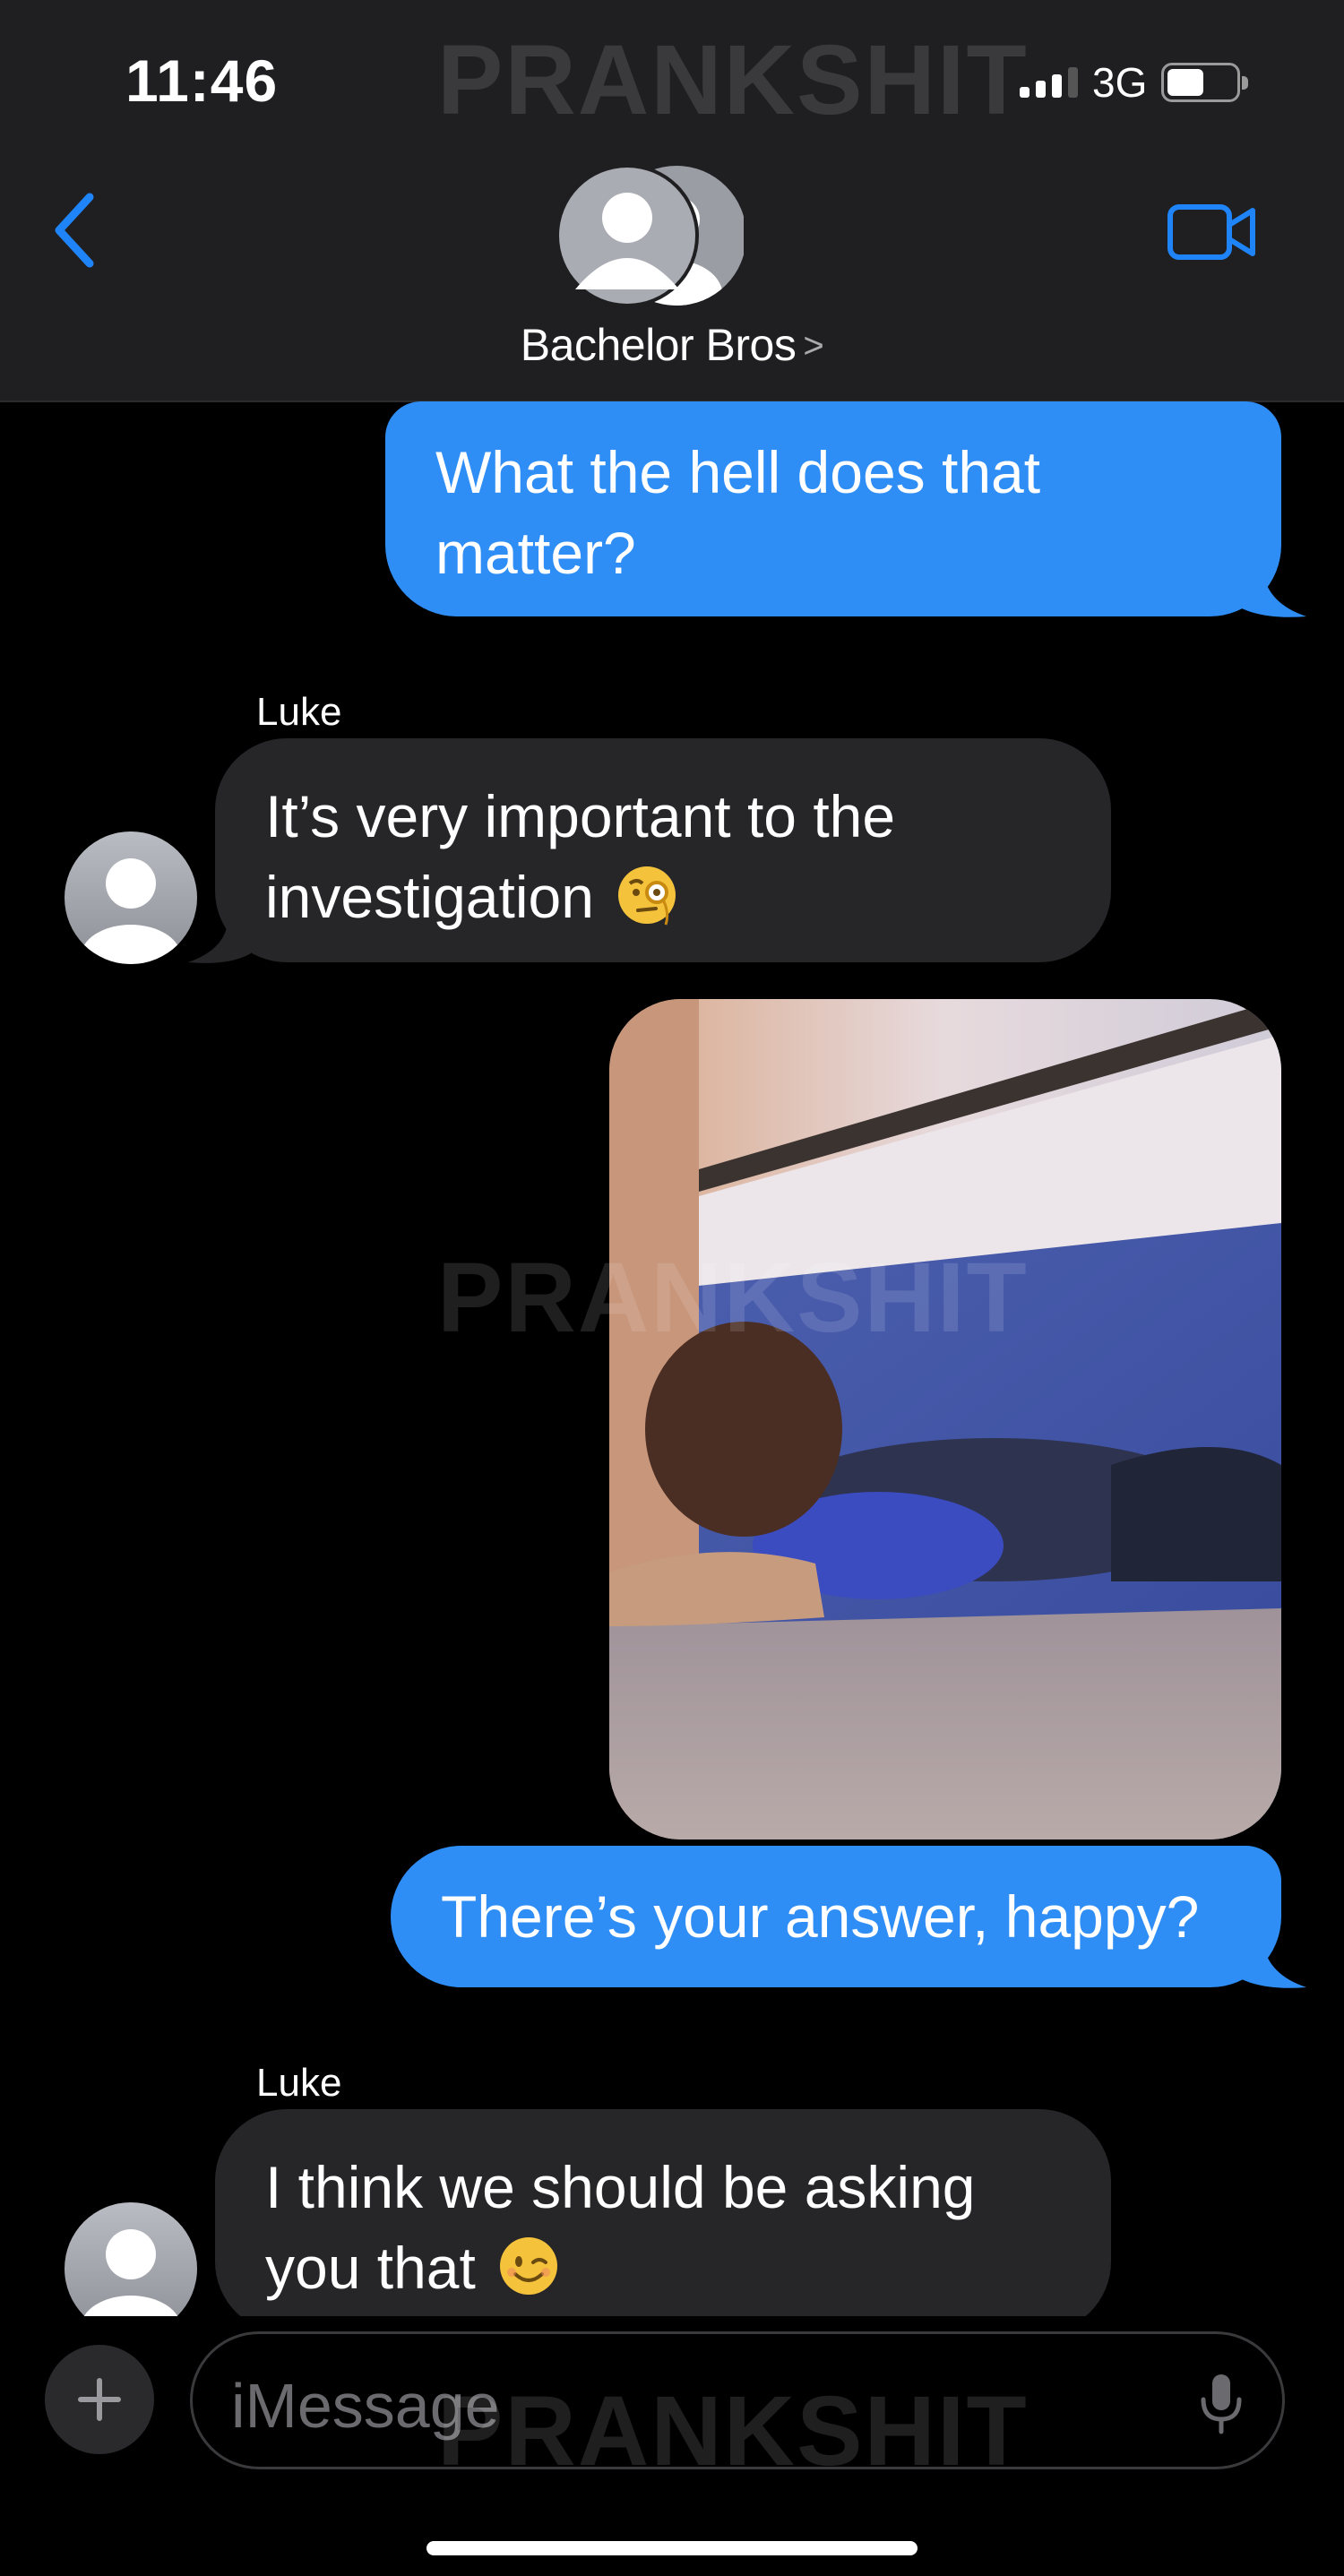  Describe the element at coordinates (738, 472) in the screenshot. I see `message-line: What the hell does that` at that location.